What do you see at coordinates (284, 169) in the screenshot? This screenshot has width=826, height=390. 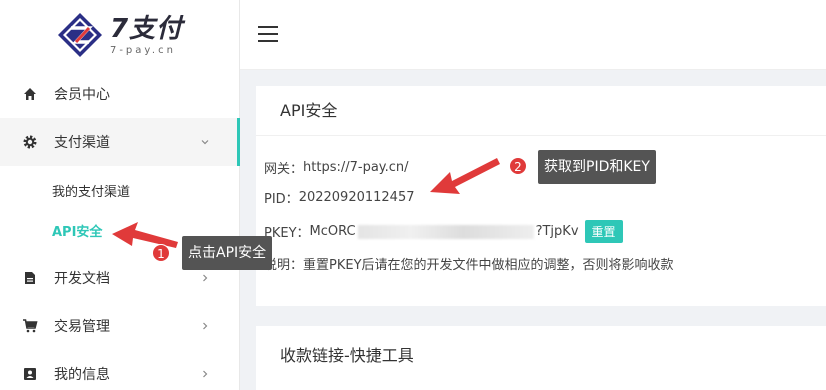 I see `gateway-label: 网关：` at bounding box center [284, 169].